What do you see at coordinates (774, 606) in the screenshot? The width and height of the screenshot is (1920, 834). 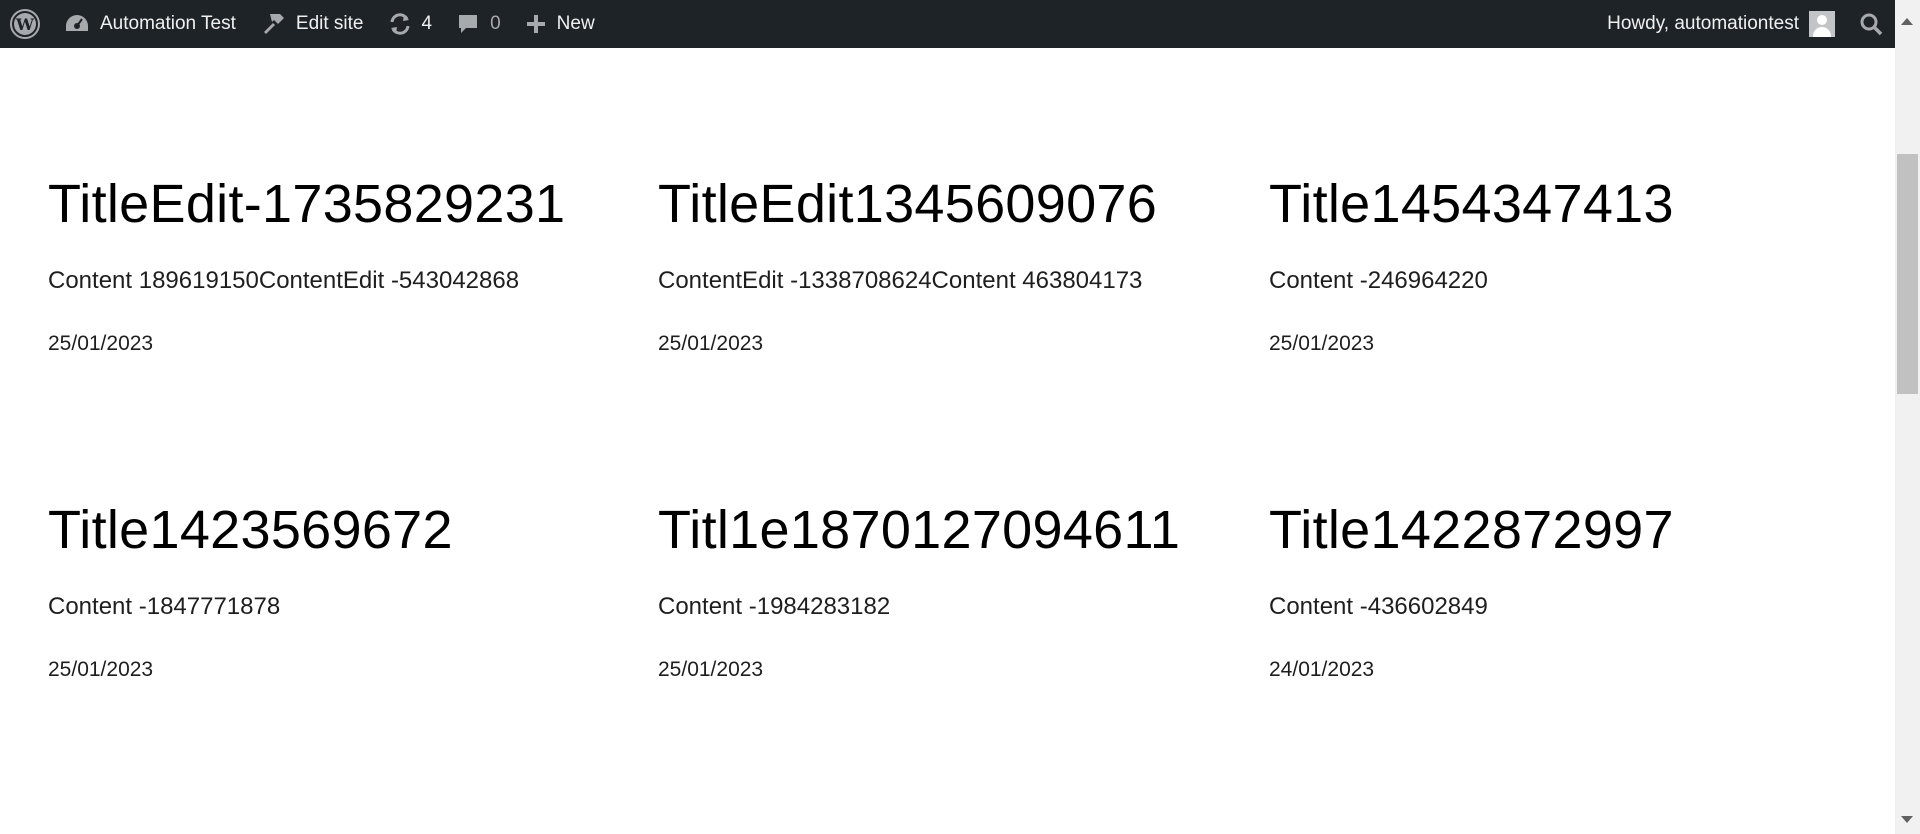 I see `post-content: Content -1984283182` at bounding box center [774, 606].